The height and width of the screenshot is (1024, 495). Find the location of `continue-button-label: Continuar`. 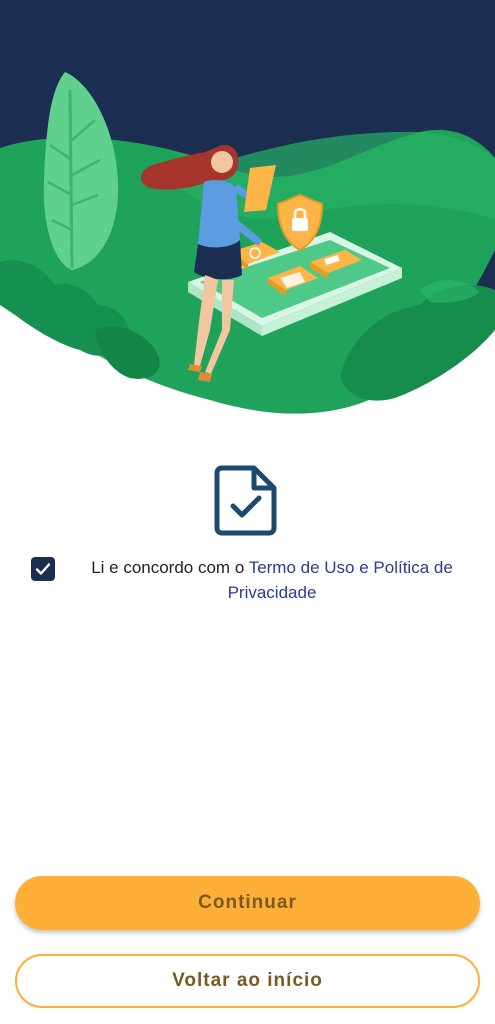

continue-button-label: Continuar is located at coordinates (247, 902).